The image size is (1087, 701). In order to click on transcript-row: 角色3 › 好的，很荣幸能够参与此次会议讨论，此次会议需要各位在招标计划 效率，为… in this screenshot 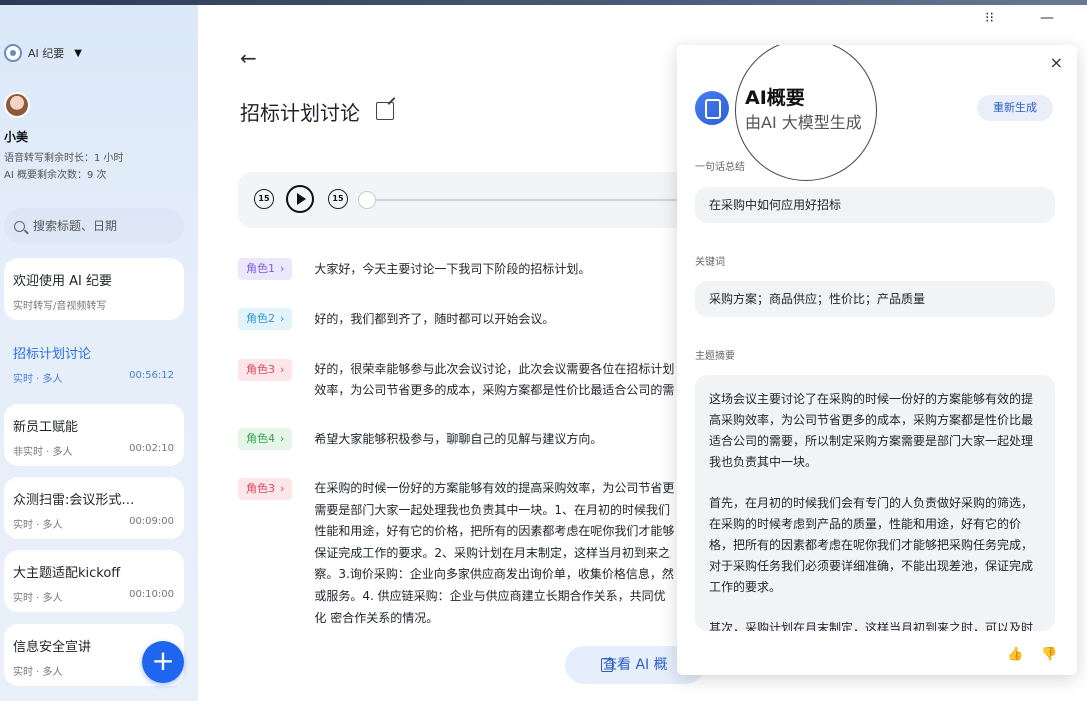, I will do `click(458, 380)`.